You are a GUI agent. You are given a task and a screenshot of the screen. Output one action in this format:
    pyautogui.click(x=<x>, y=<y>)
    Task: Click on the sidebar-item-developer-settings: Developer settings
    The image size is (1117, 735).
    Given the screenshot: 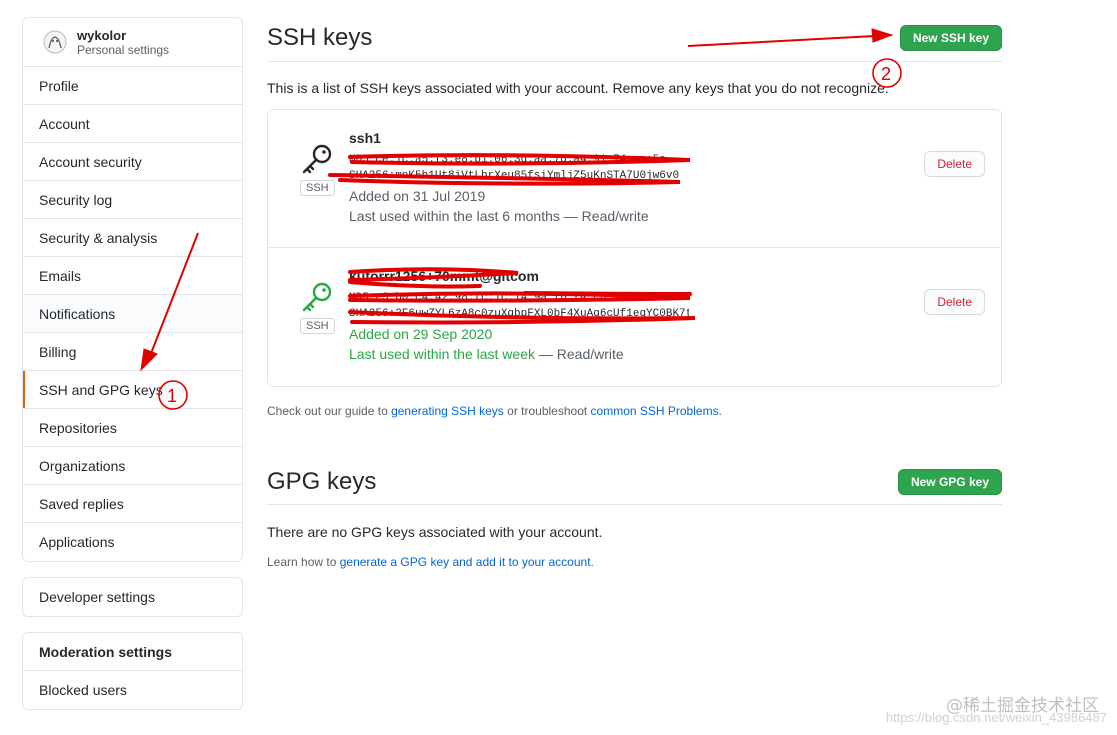 What is the action you would take?
    pyautogui.click(x=132, y=597)
    